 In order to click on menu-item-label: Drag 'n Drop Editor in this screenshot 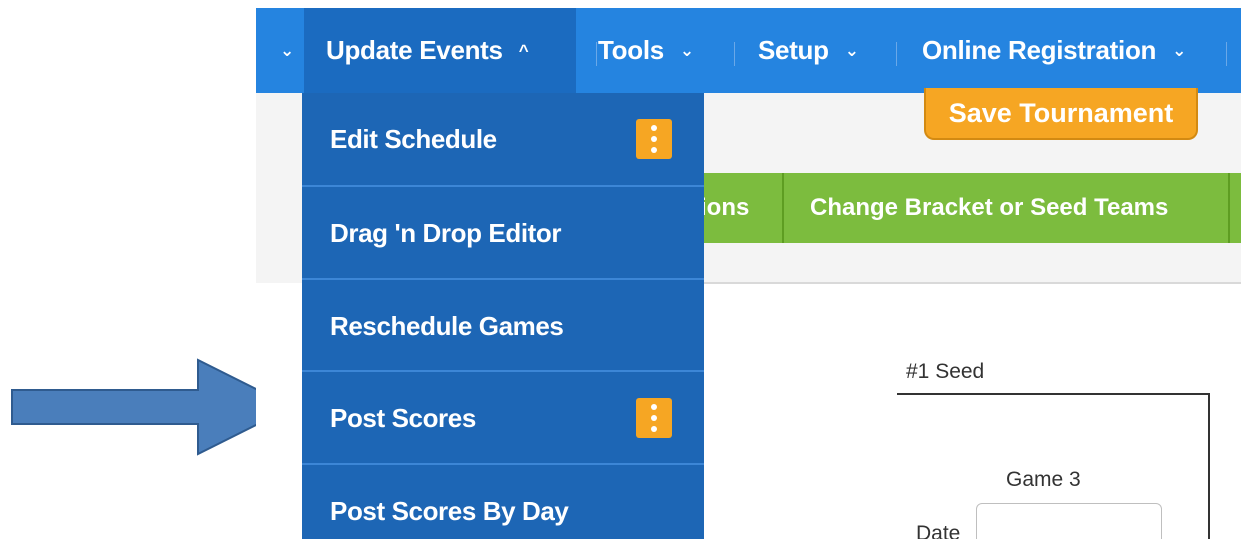, I will do `click(446, 232)`.